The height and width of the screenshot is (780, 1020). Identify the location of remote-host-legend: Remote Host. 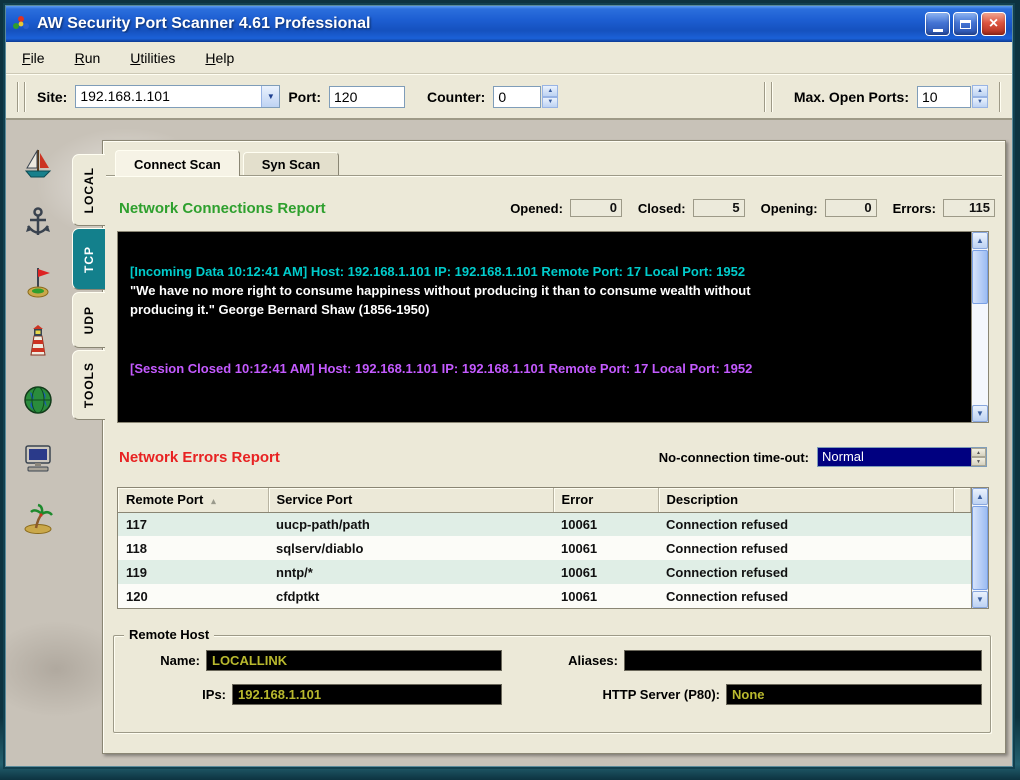
(169, 634).